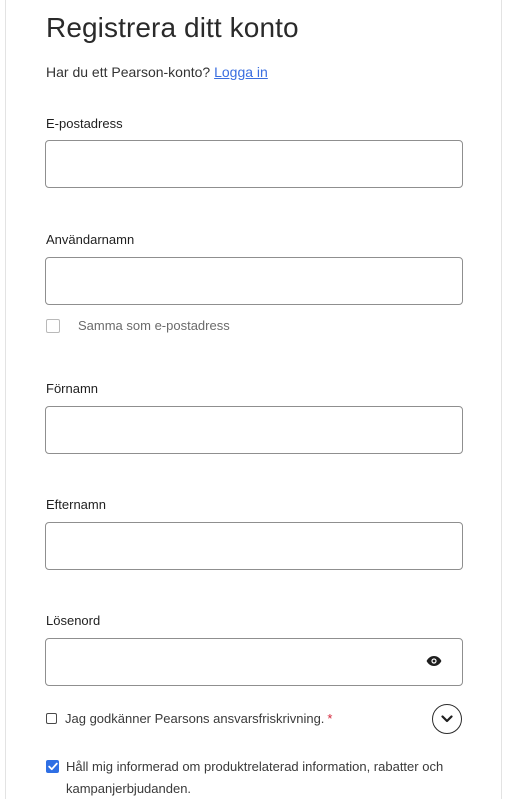  Describe the element at coordinates (154, 325) in the screenshot. I see `same-as-email-label: Samma som e-postadress` at that location.